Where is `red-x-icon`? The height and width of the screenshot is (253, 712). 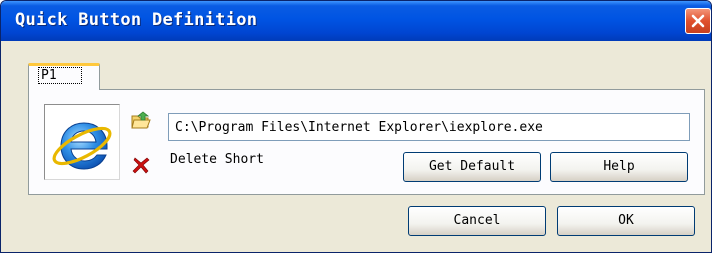 red-x-icon is located at coordinates (141, 167).